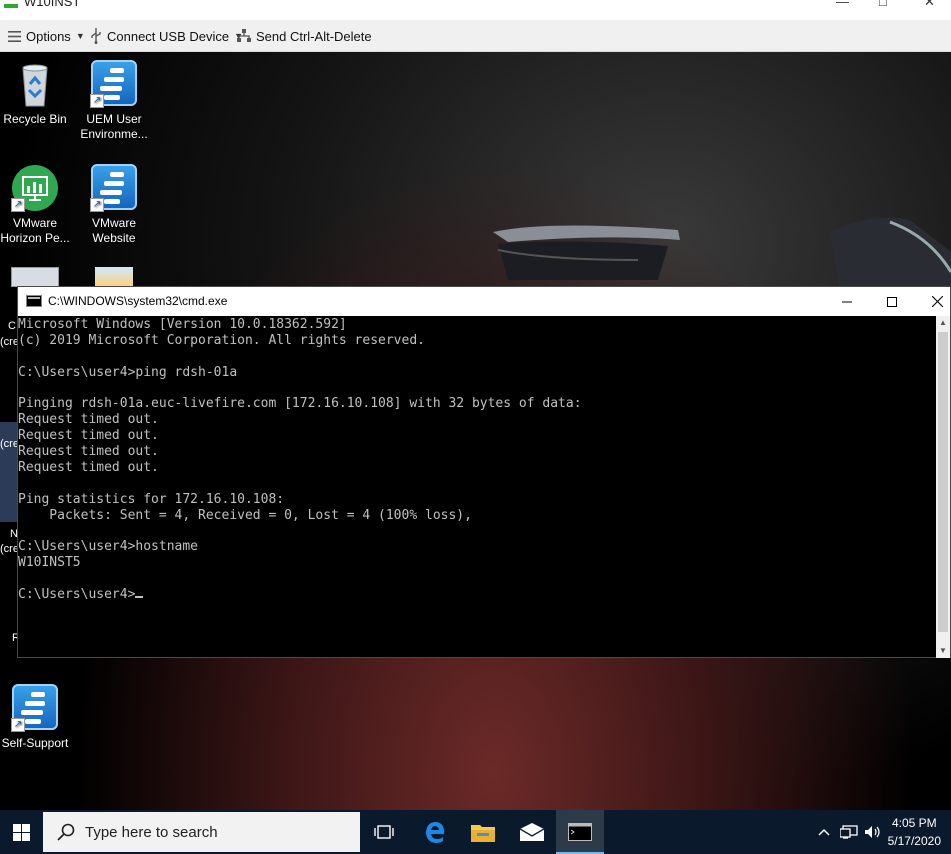  I want to click on chevron-up-icon, so click(824, 832).